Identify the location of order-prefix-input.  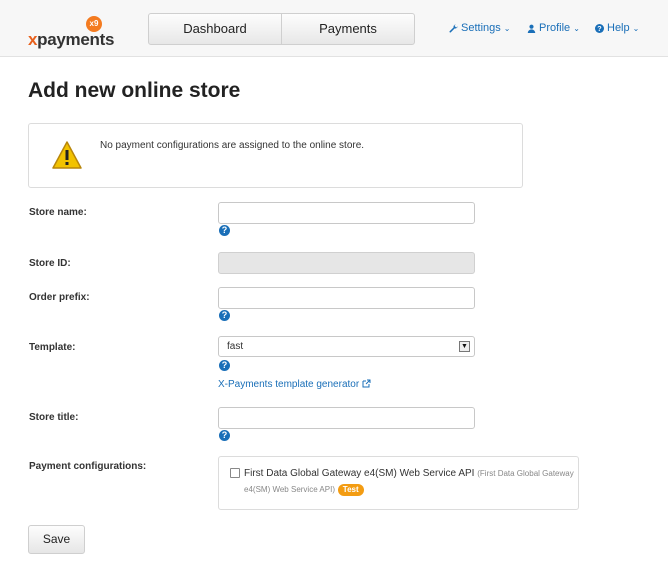
(346, 298).